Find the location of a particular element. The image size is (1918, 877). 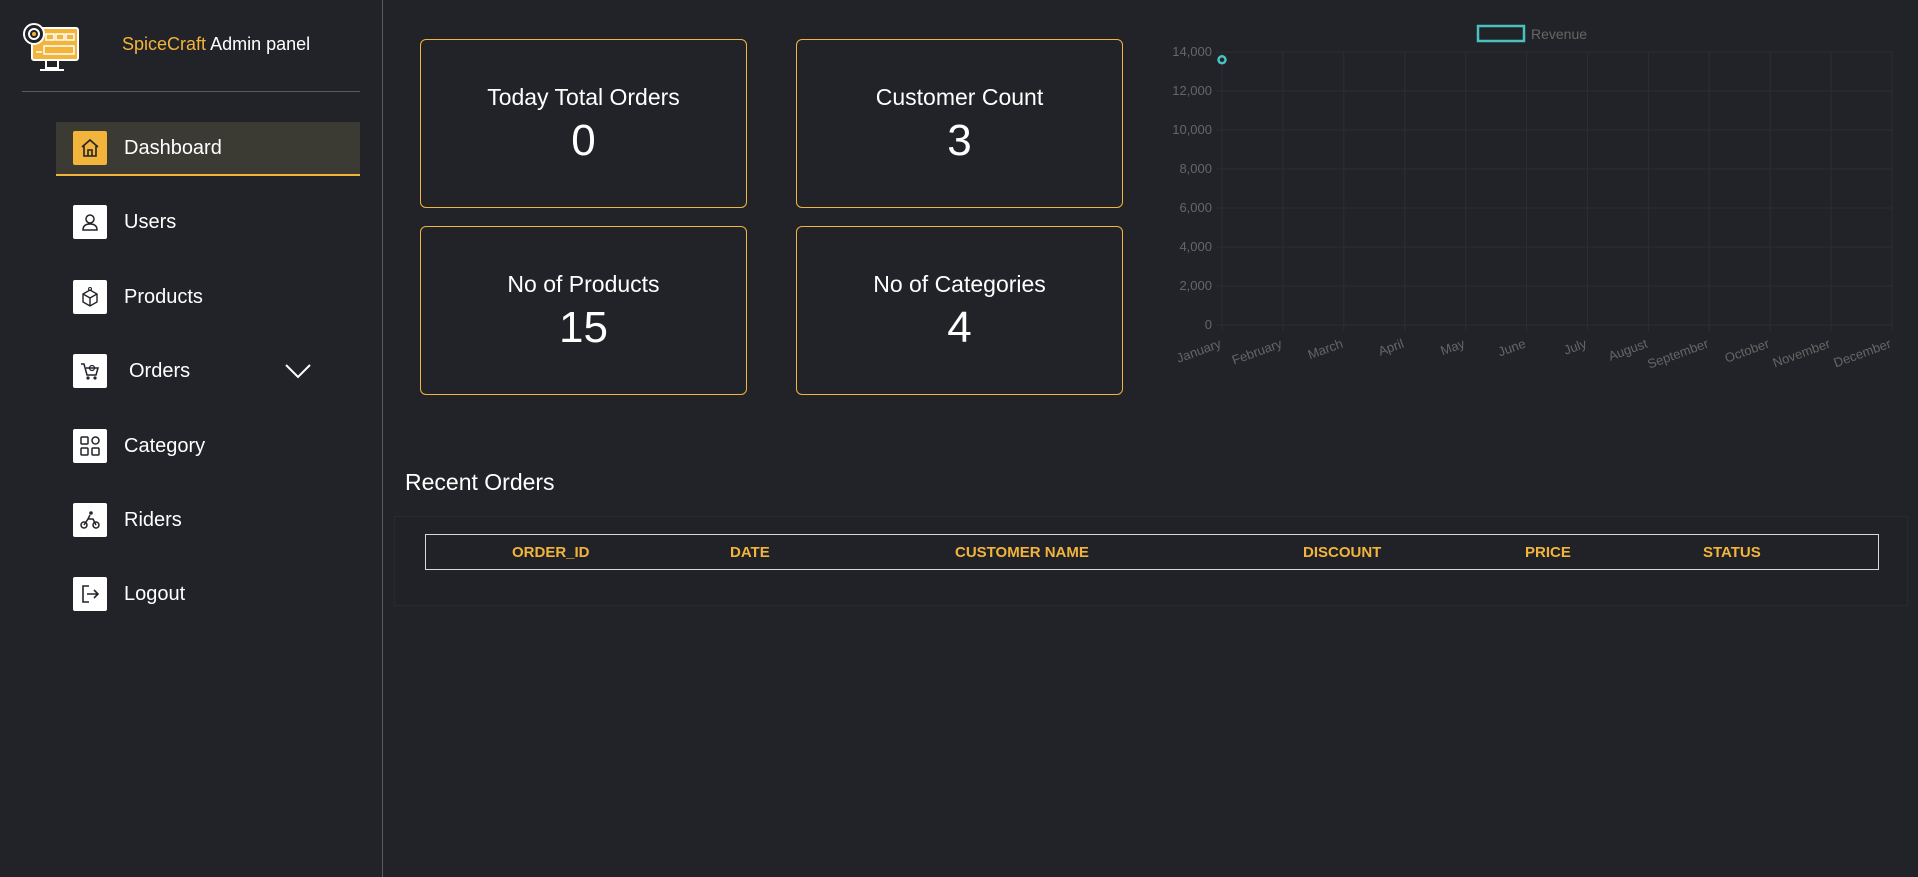

sidebar-item-label: Logout is located at coordinates (155, 593).